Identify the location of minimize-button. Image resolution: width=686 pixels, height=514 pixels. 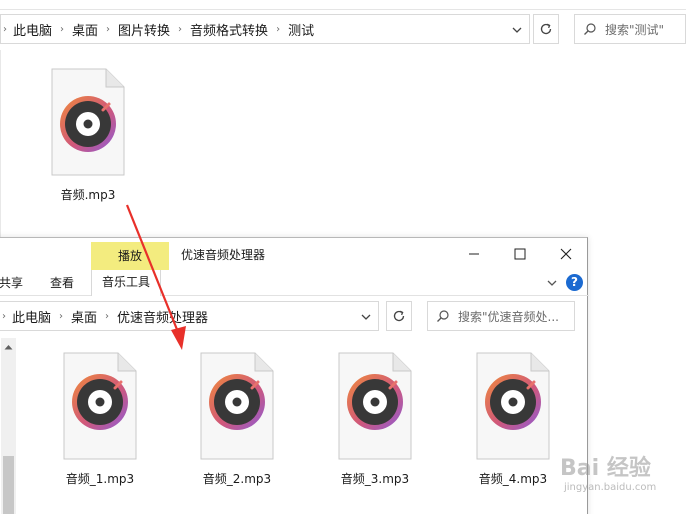
(474, 254).